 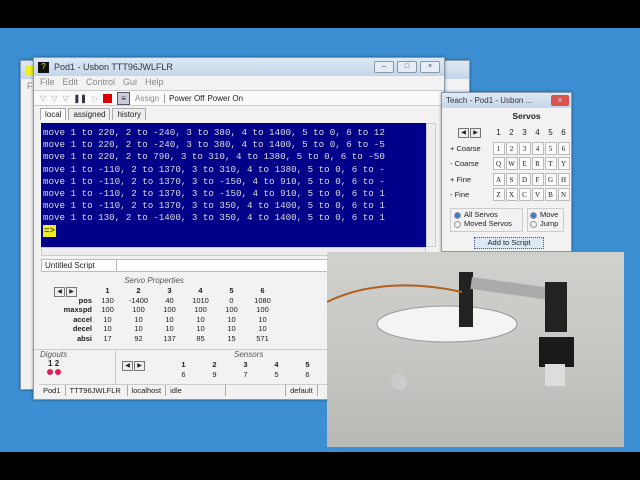 What do you see at coordinates (169, 339) in the screenshot?
I see `servo-value: 137` at bounding box center [169, 339].